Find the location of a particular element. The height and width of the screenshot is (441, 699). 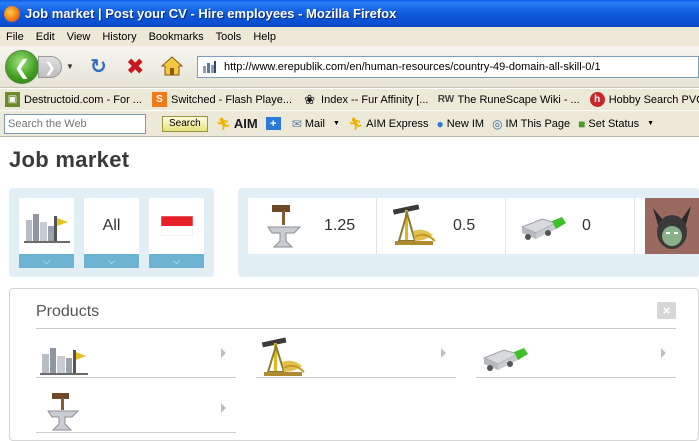

flag-icon is located at coordinates (176, 226).